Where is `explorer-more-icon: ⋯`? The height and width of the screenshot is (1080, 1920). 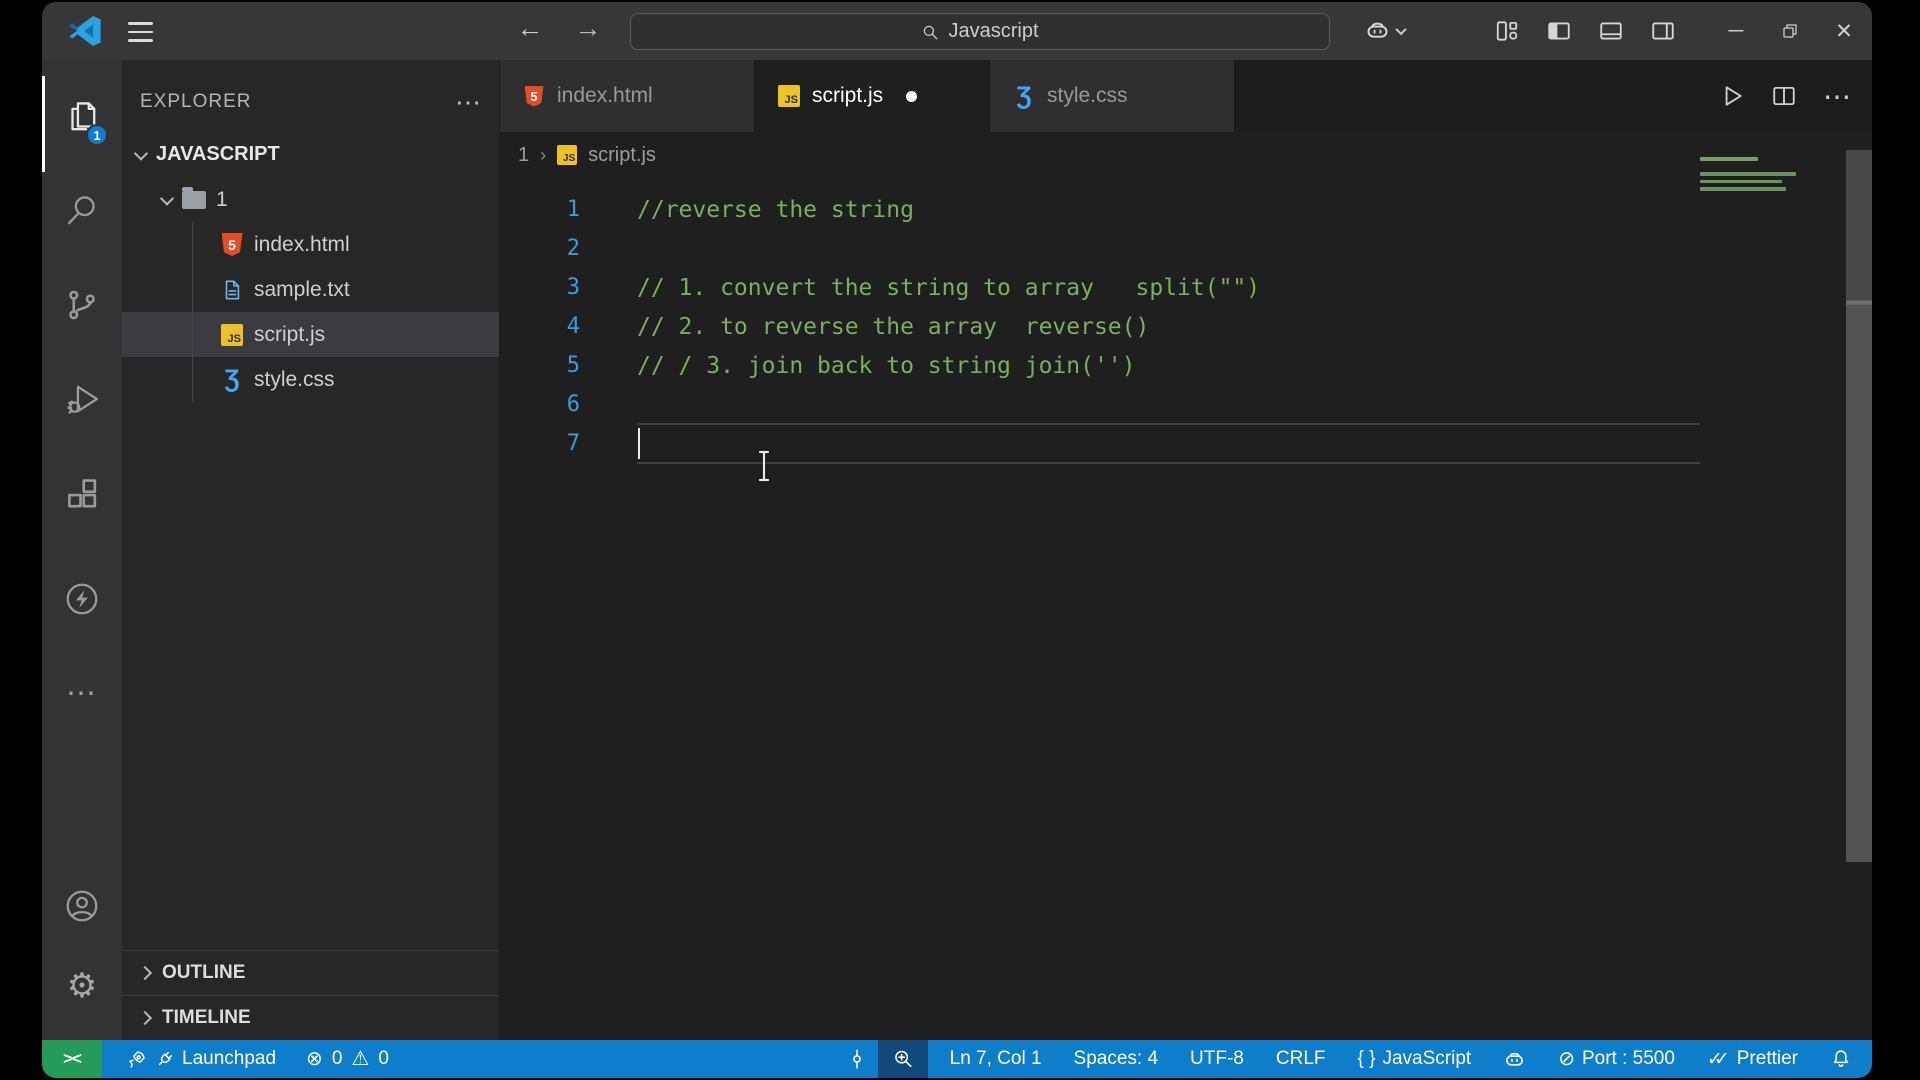
explorer-more-icon: ⋯ is located at coordinates (468, 102).